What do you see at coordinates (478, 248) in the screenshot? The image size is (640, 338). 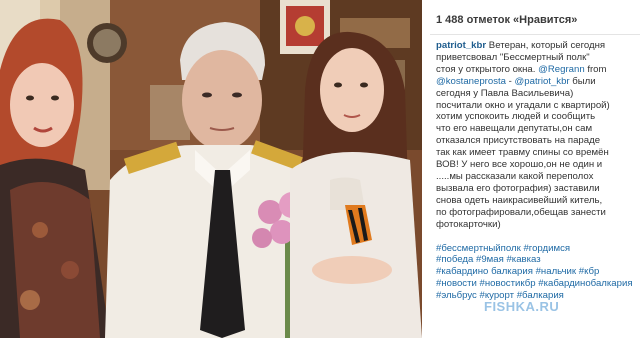 I see `hashtag-link: #бессмертныйполк` at bounding box center [478, 248].